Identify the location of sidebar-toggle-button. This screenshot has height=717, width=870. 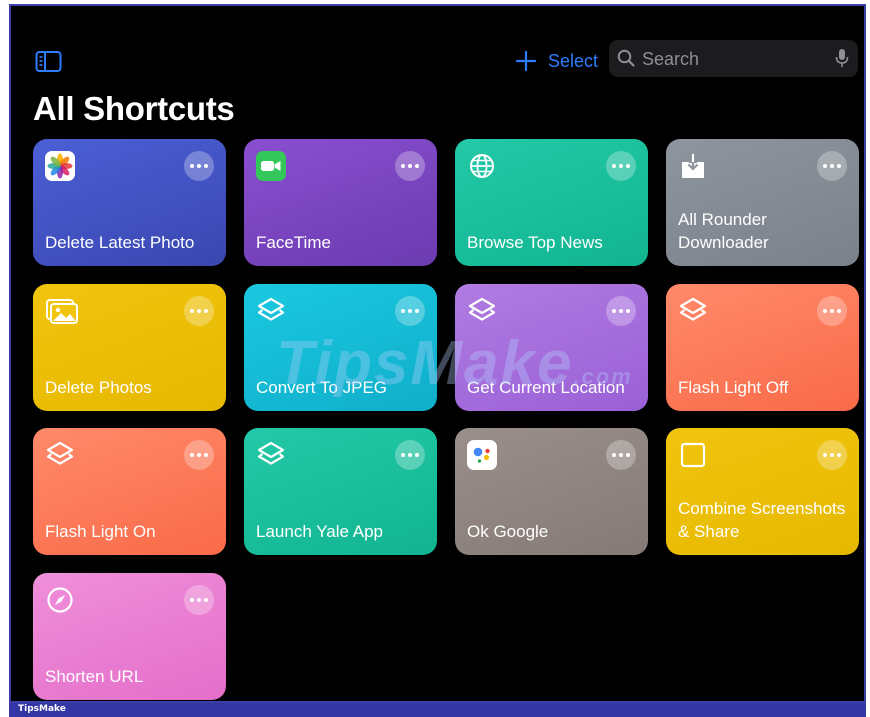
(48, 61).